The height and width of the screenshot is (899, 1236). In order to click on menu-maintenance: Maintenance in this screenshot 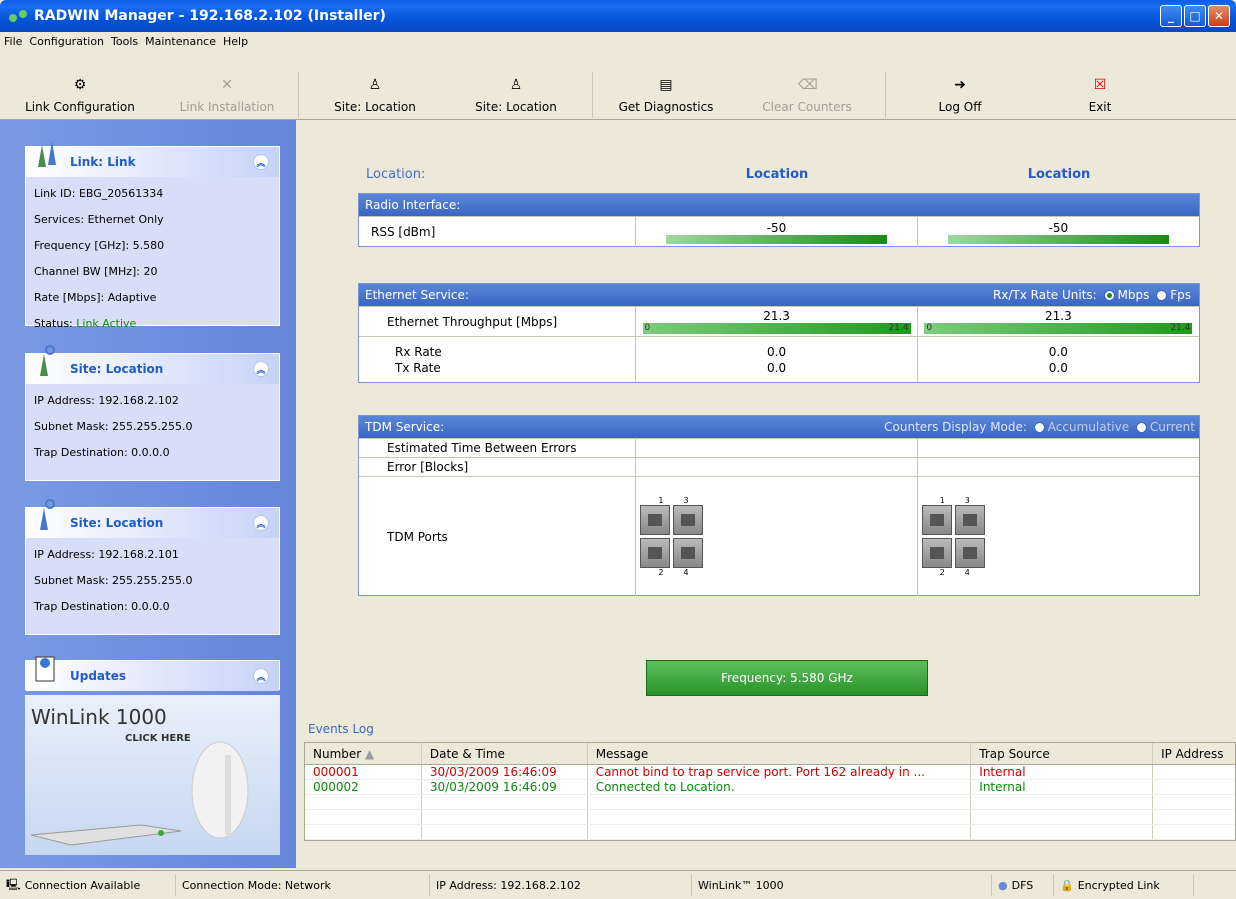, I will do `click(180, 41)`.